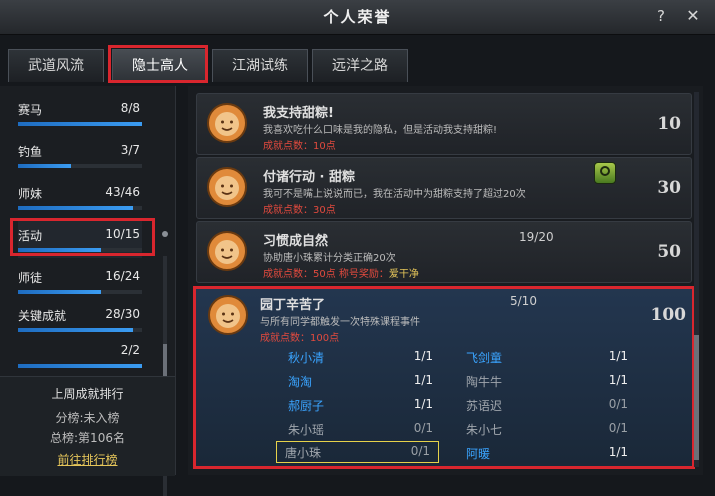  Describe the element at coordinates (523, 301) in the screenshot. I see `achievement-progress: 5/10` at that location.